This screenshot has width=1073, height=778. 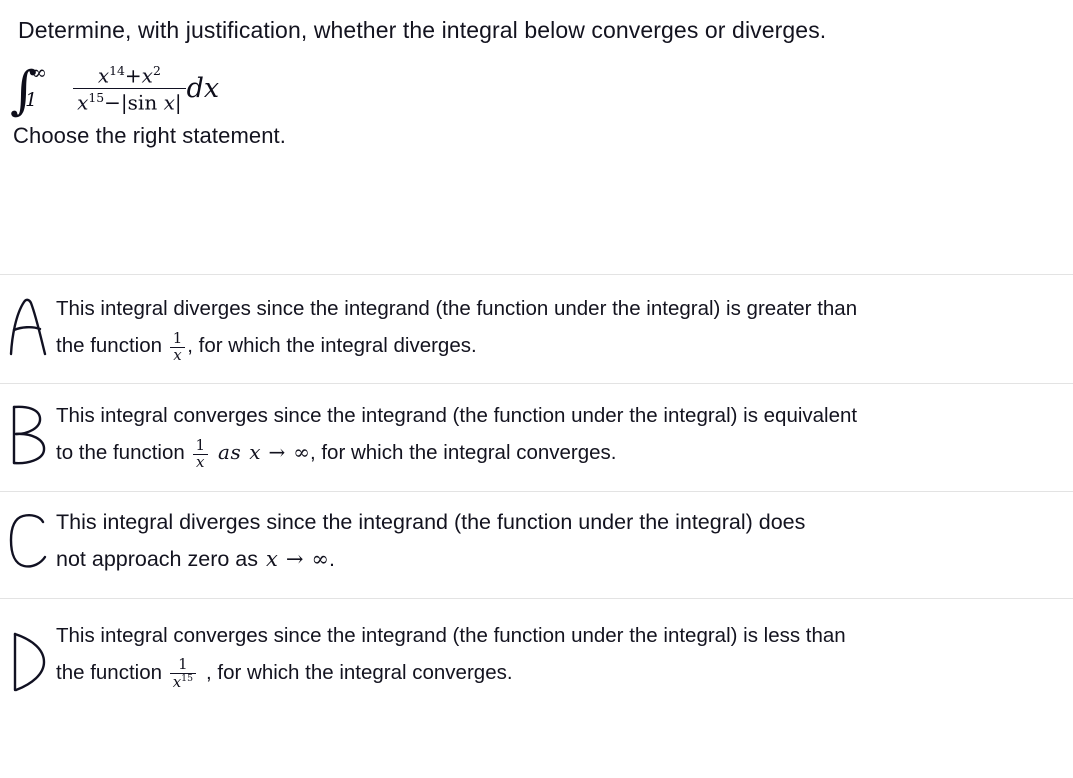 I want to click on integral-formula: ∫ ∞ 1 x14+x2 x15−|sin x| dx, so click(x=536, y=81).